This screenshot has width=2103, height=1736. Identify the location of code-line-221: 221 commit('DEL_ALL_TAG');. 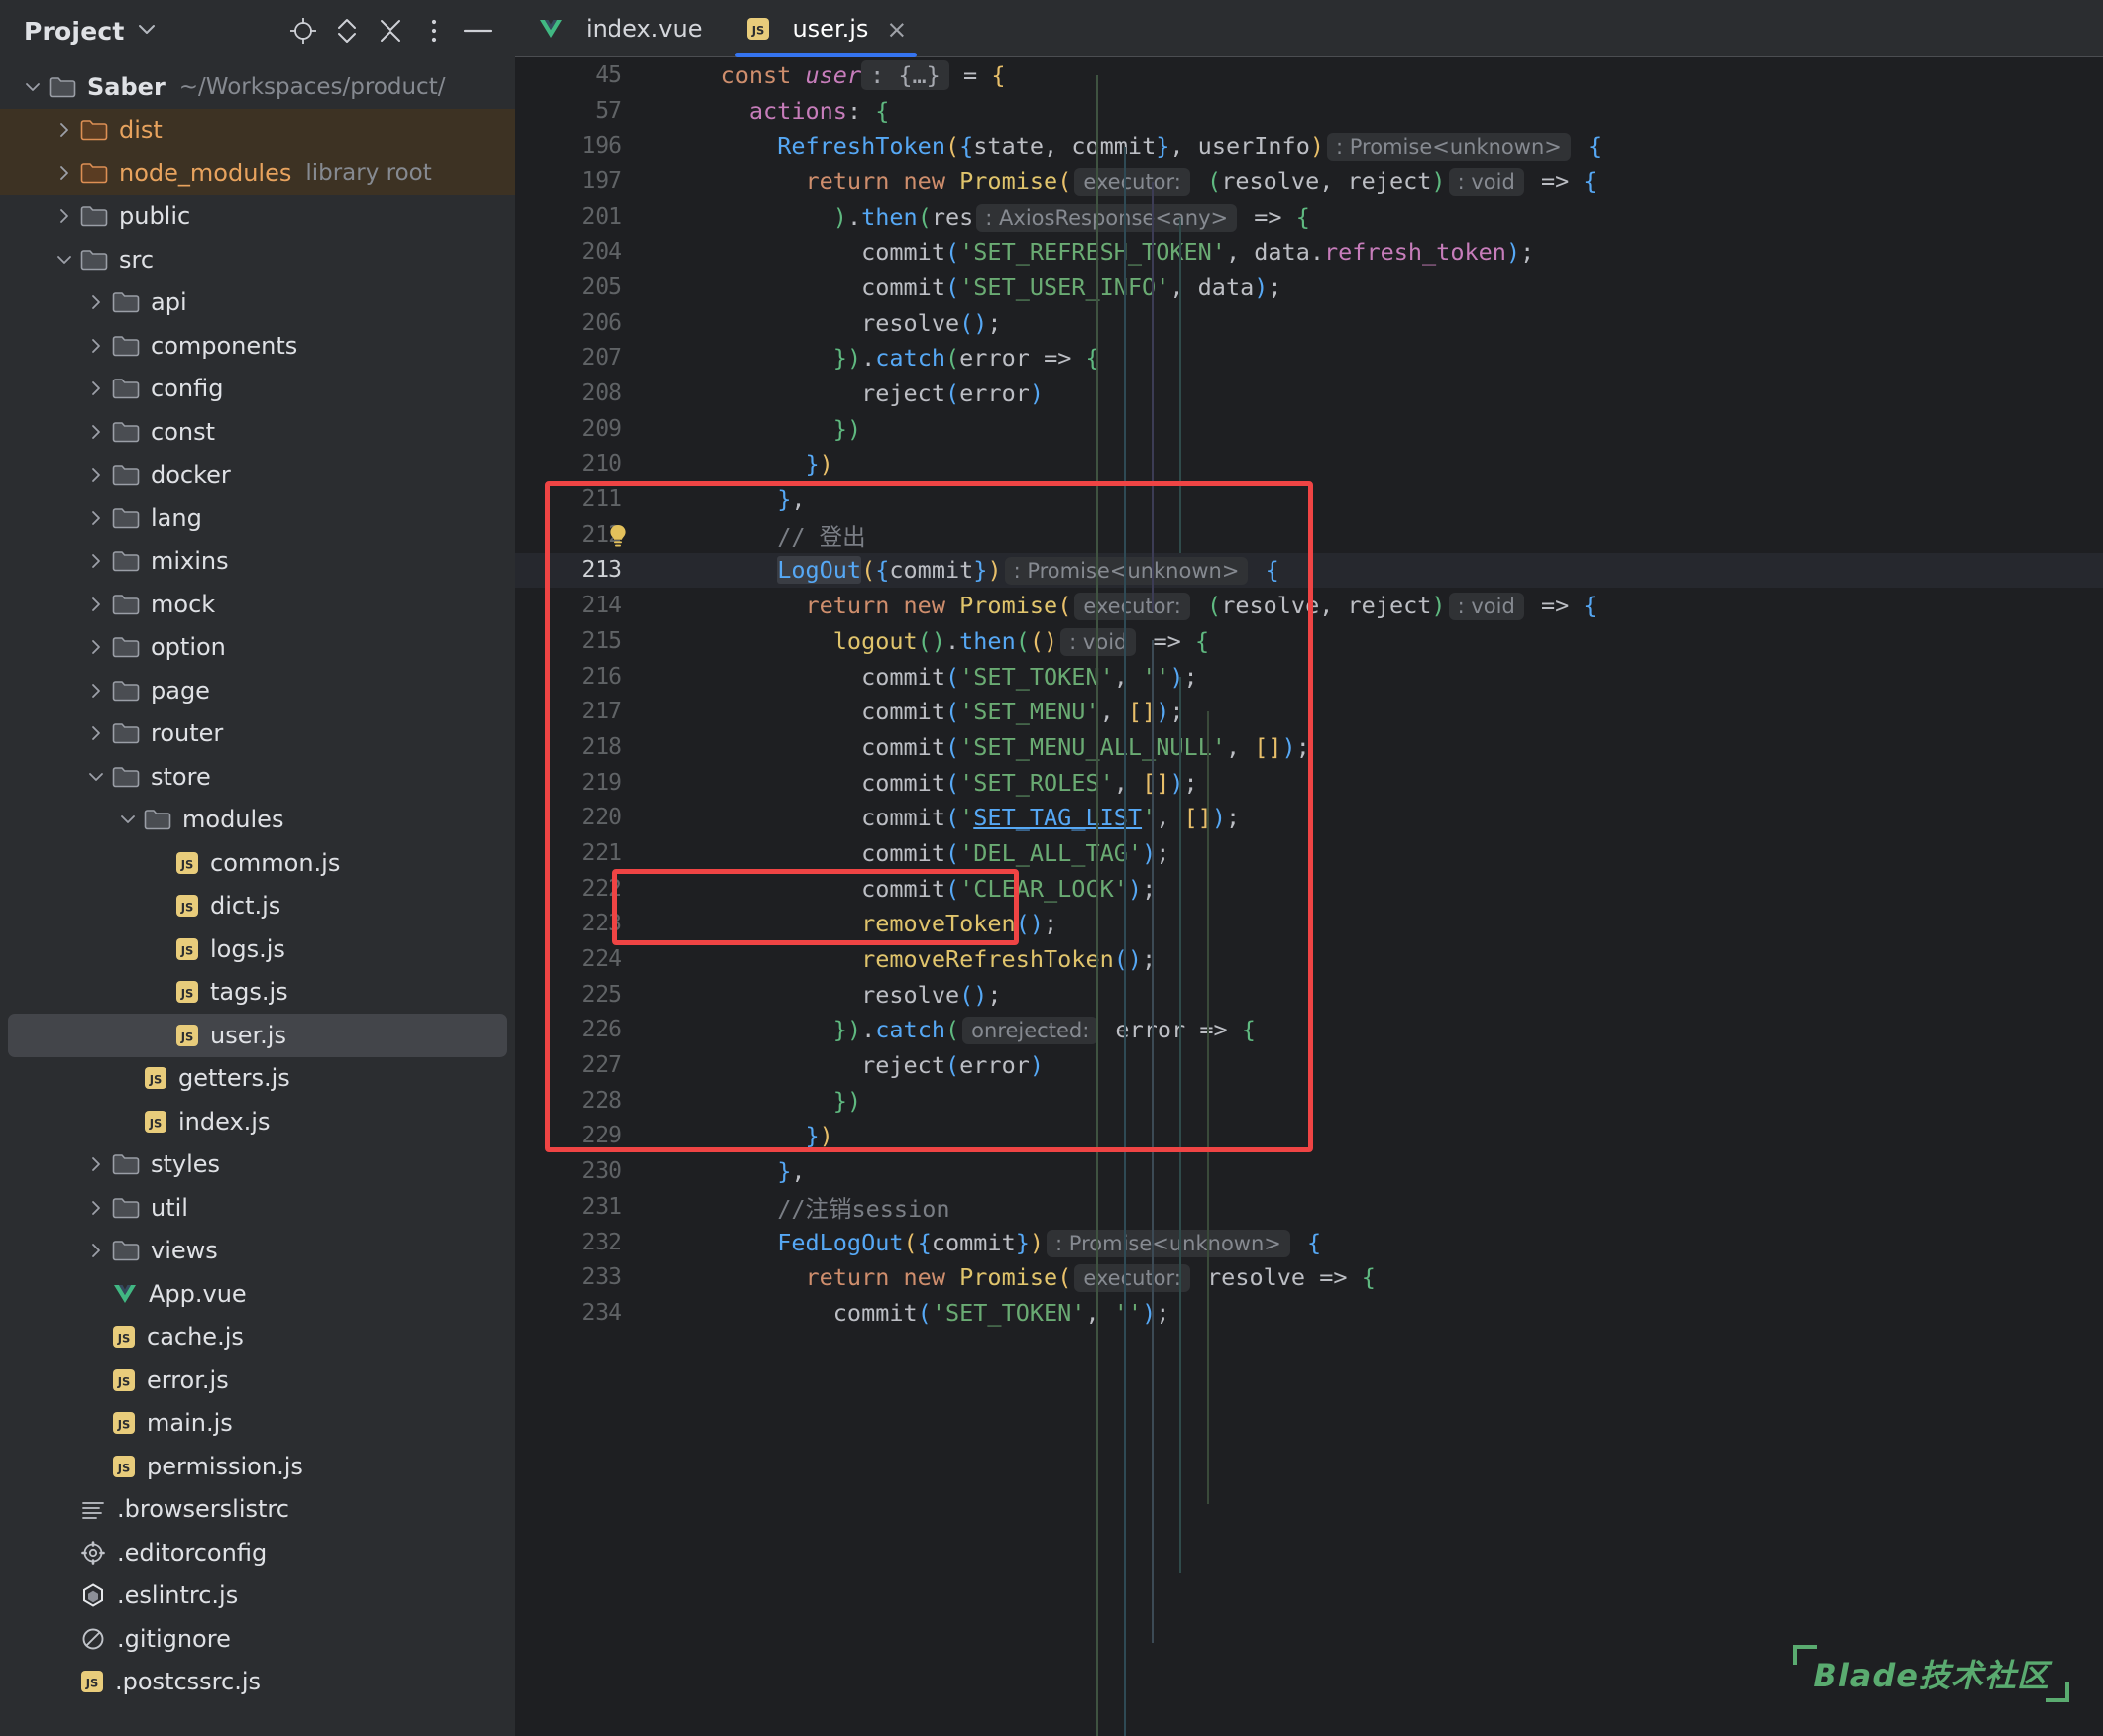
(1309, 853).